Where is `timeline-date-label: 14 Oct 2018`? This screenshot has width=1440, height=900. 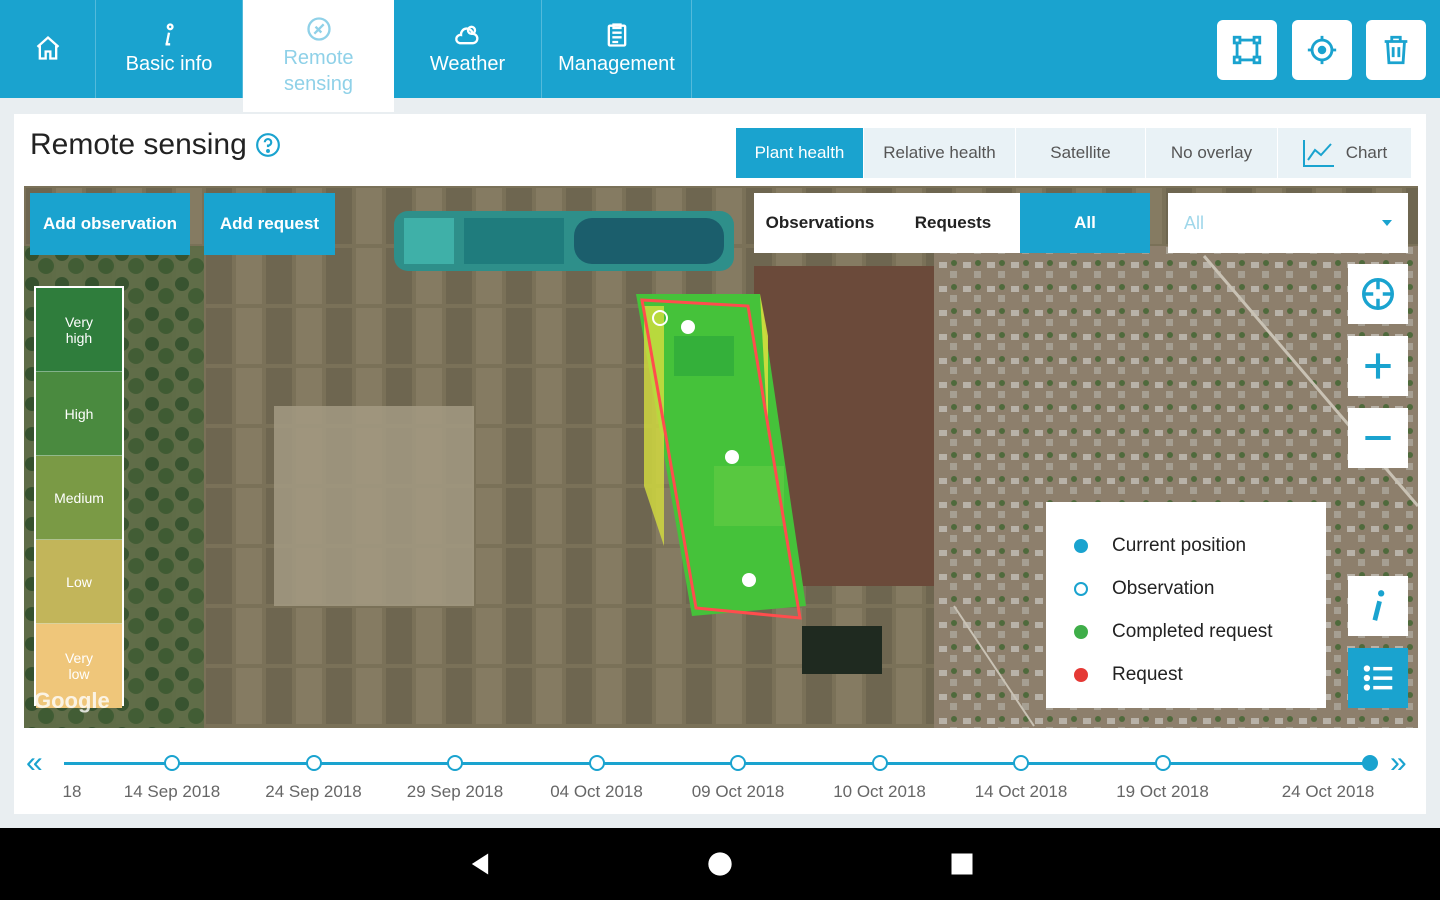 timeline-date-label: 14 Oct 2018 is located at coordinates (1021, 792).